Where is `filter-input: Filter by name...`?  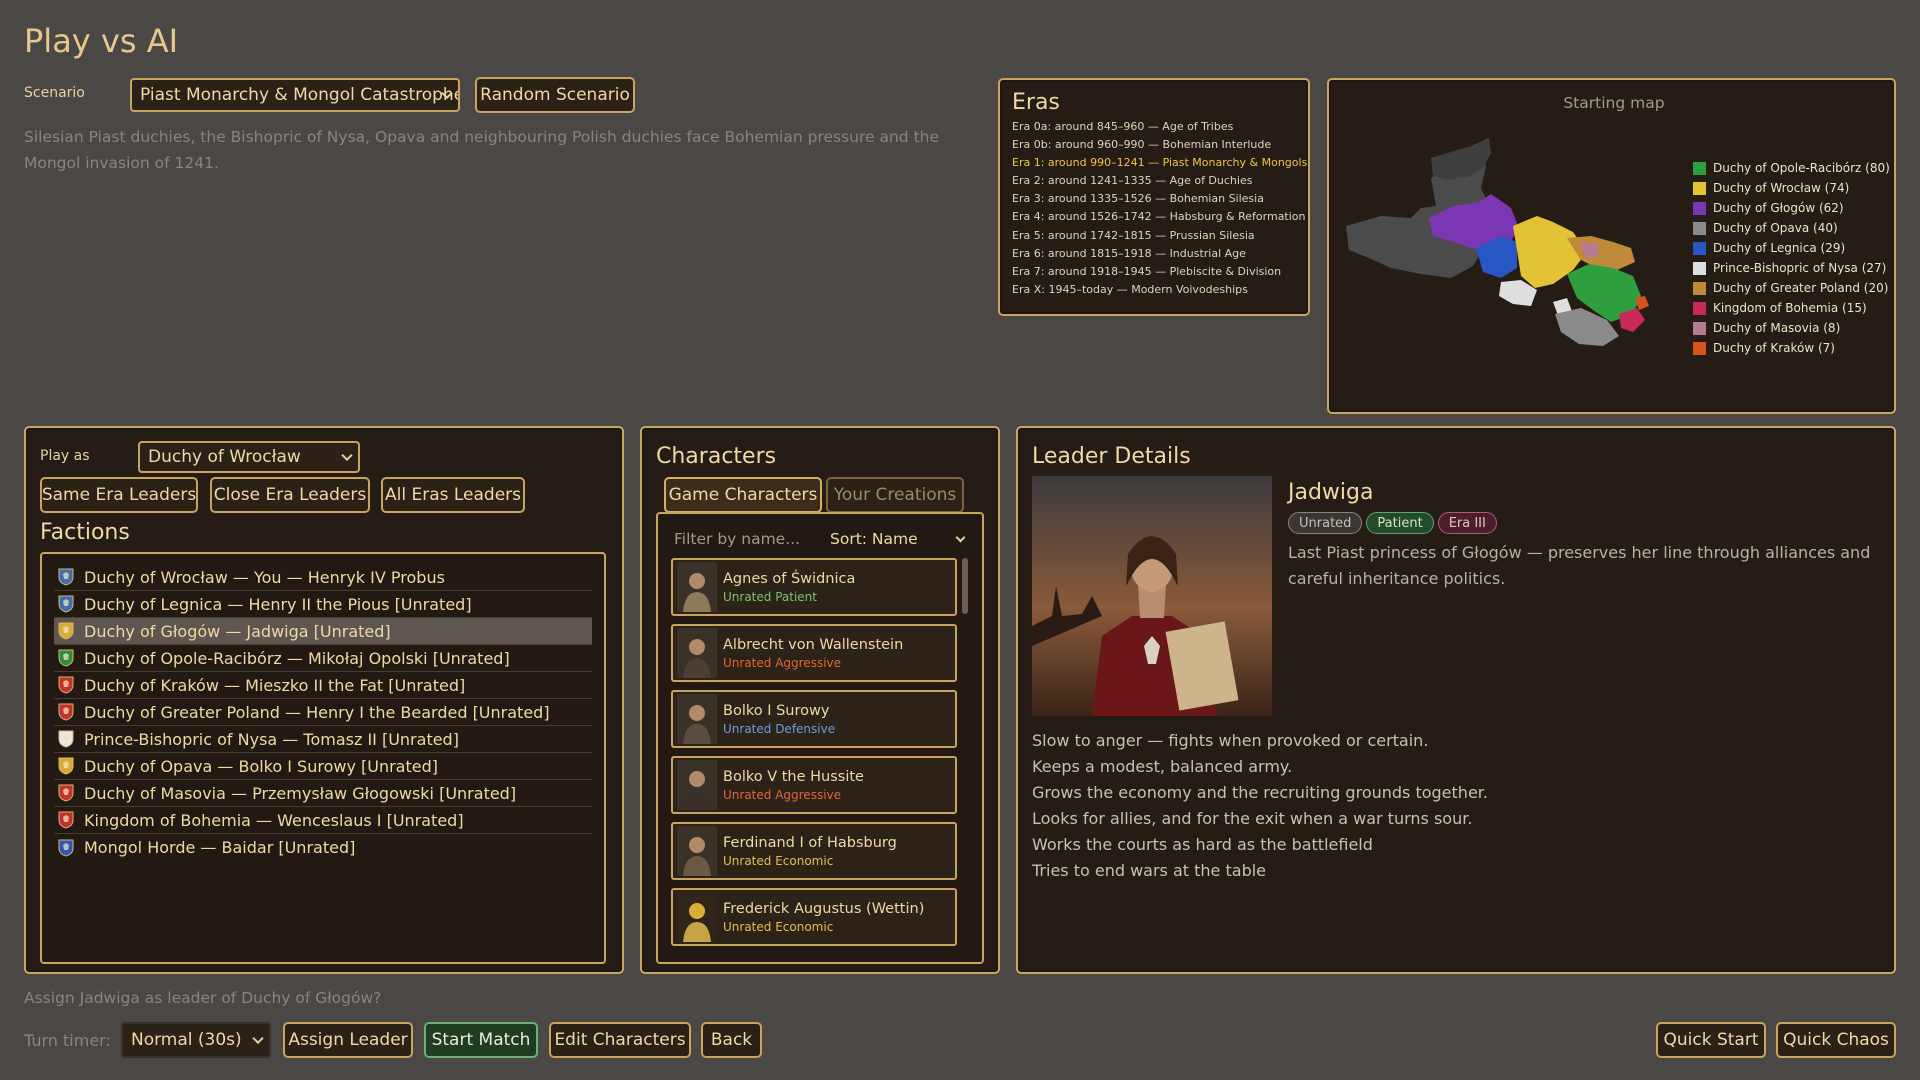
filter-input: Filter by name... is located at coordinates (737, 539).